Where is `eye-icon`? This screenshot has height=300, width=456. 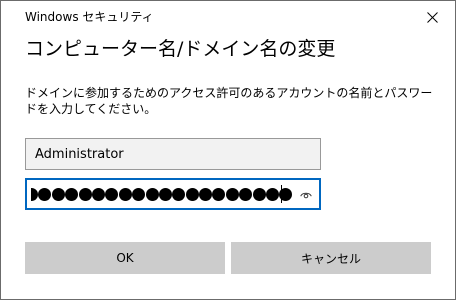
eye-icon is located at coordinates (306, 195).